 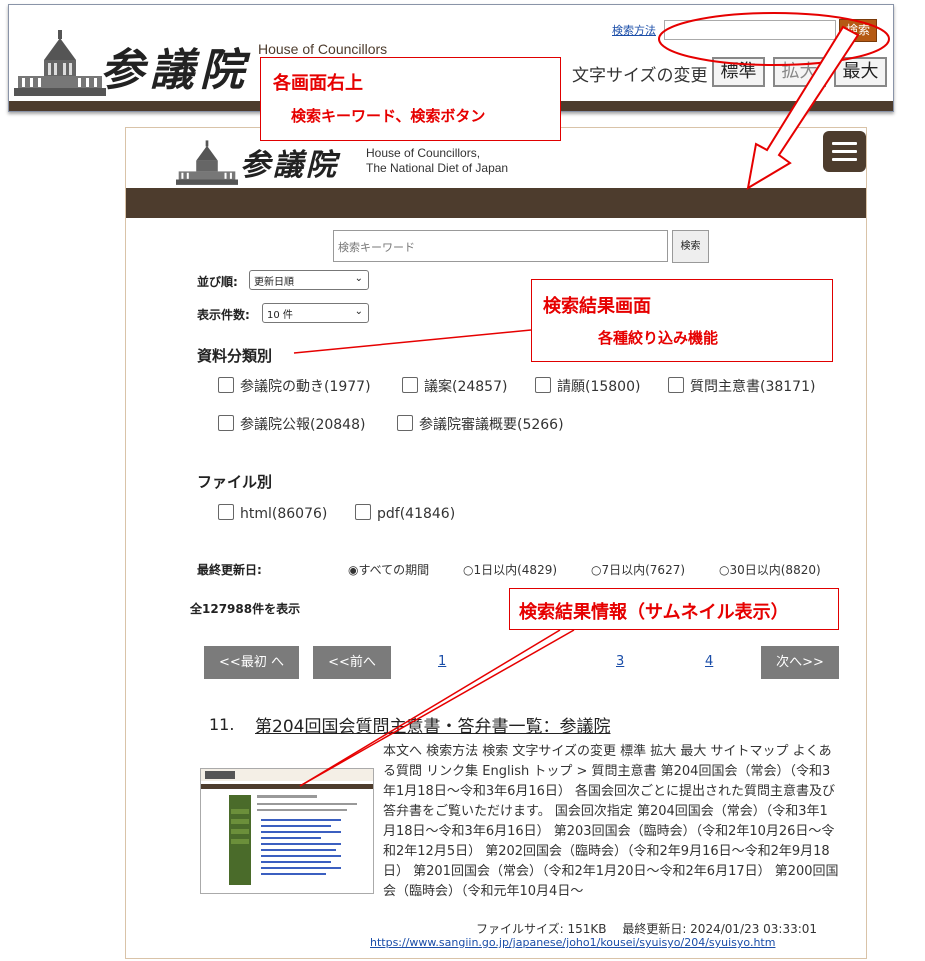 I want to click on category-filter-heading: 資料分類別, so click(x=235, y=356).